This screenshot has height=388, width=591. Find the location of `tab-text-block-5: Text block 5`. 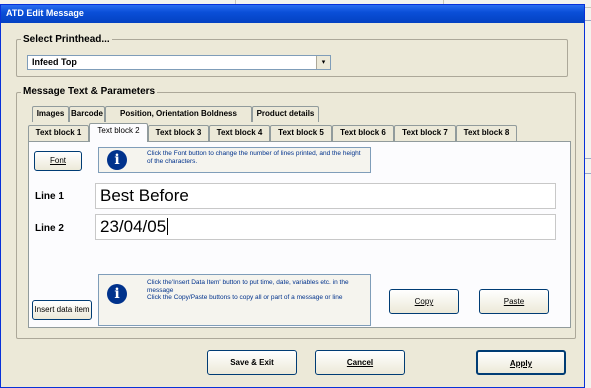

tab-text-block-5: Text block 5 is located at coordinates (301, 133).